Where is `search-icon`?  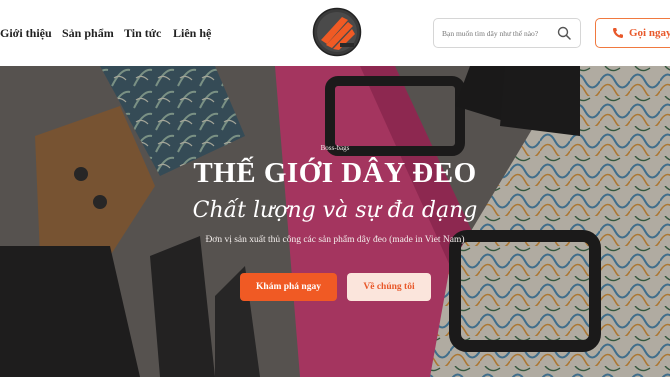 search-icon is located at coordinates (564, 33).